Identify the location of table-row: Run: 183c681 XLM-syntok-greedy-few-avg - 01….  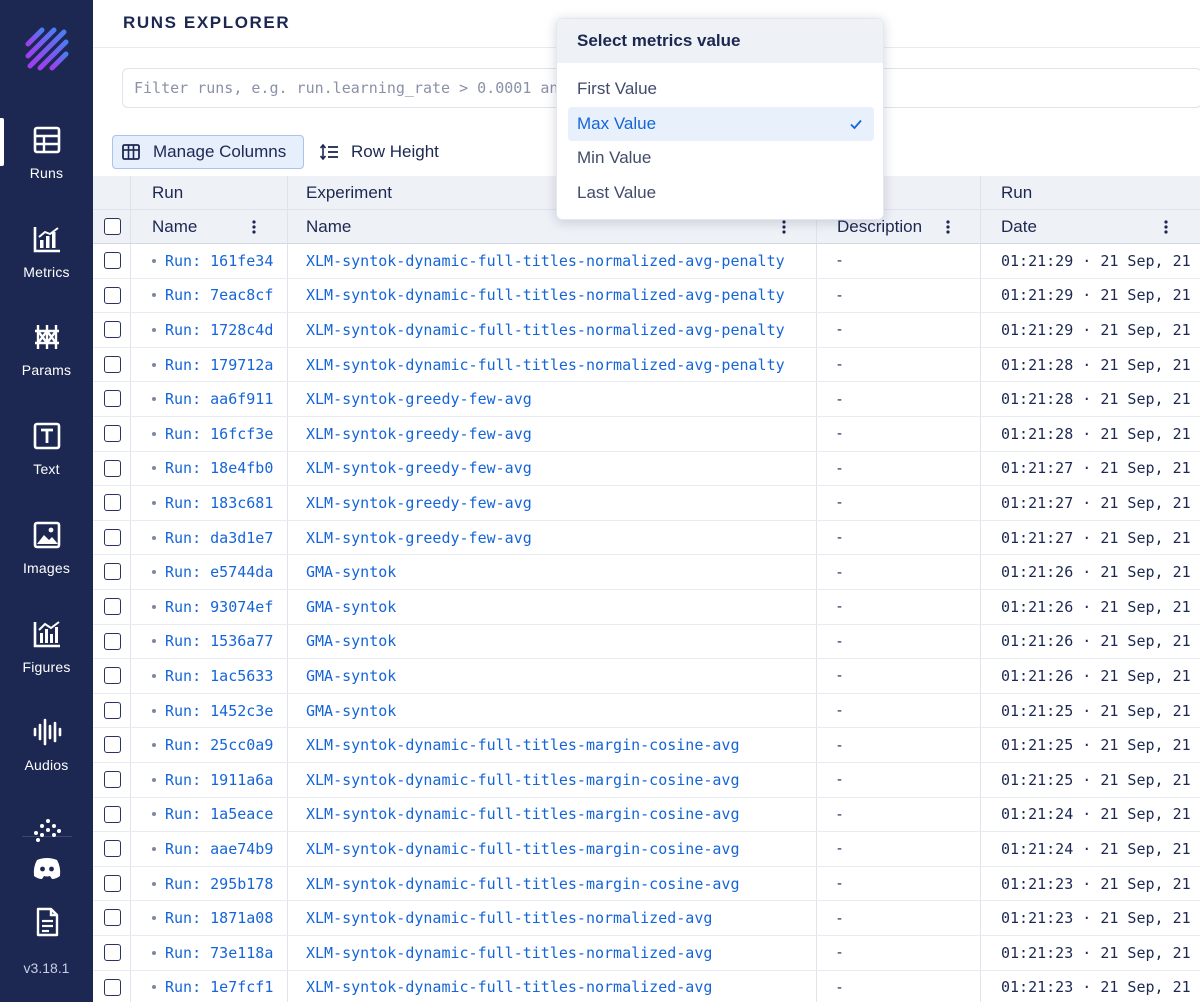
(646, 503).